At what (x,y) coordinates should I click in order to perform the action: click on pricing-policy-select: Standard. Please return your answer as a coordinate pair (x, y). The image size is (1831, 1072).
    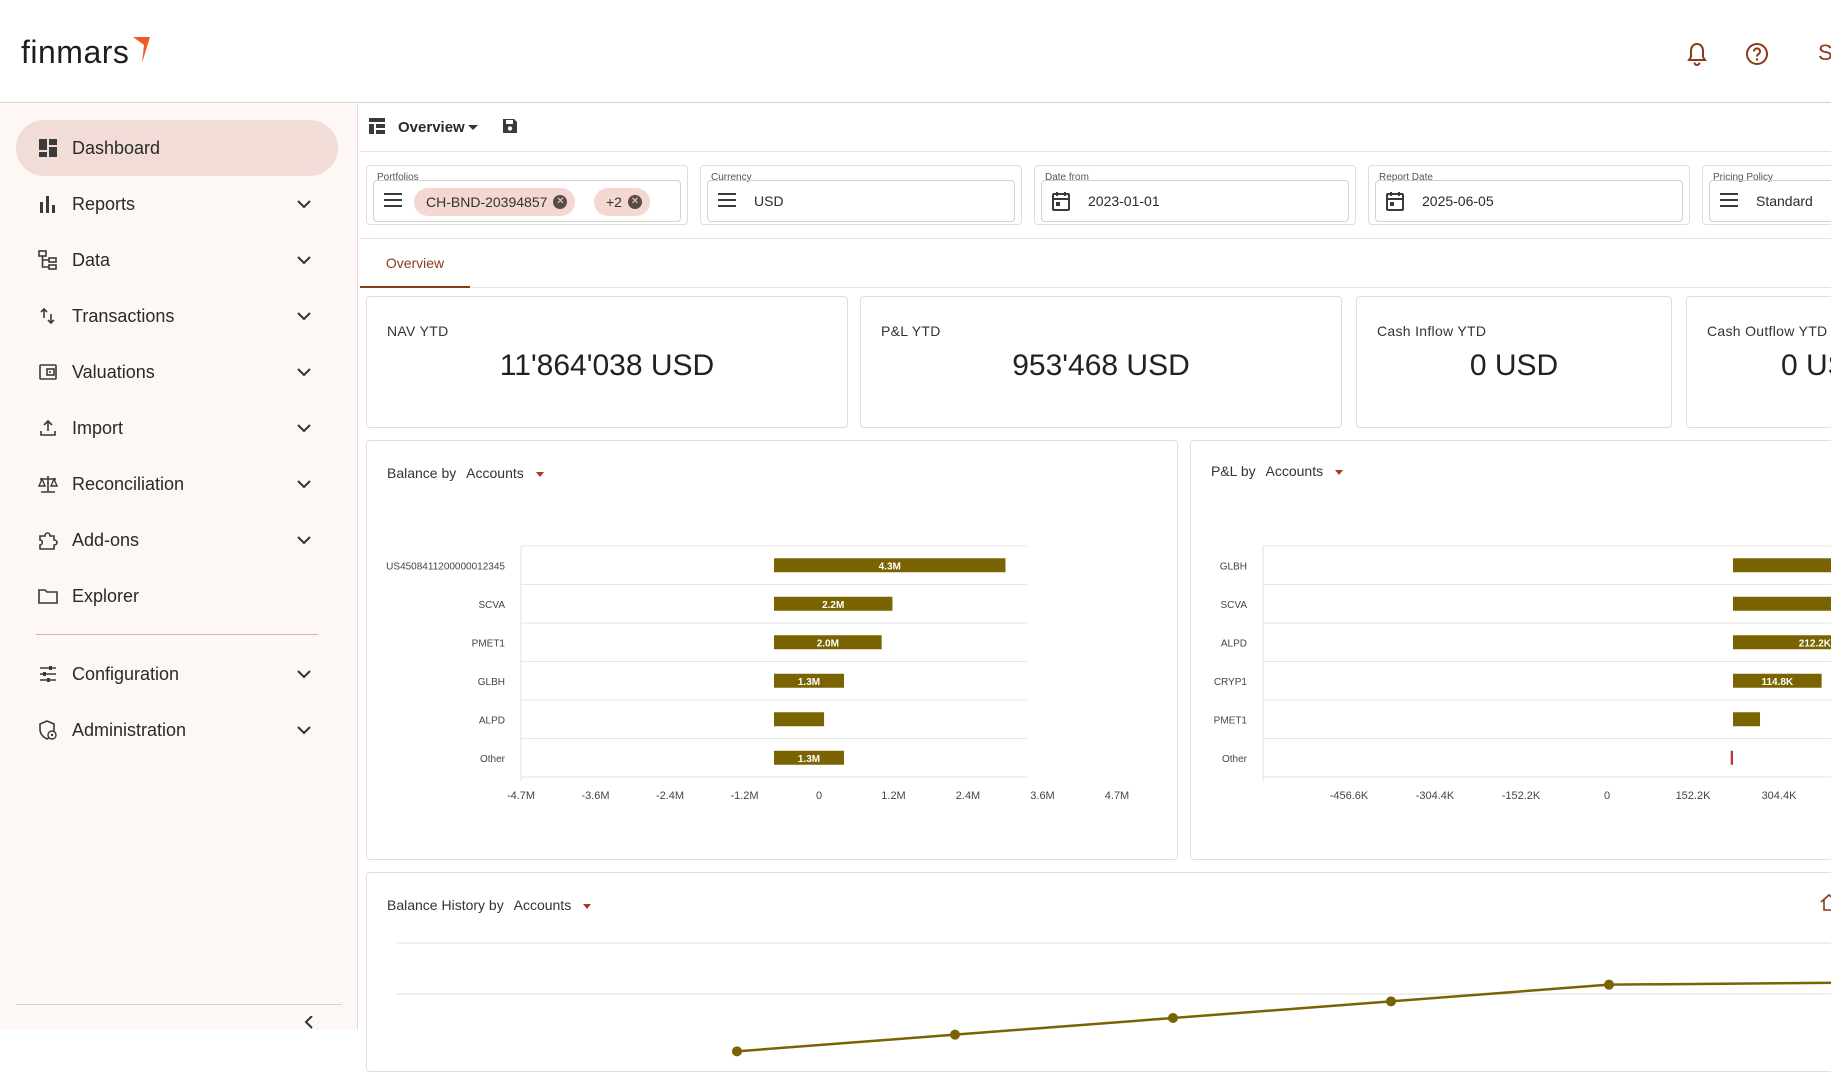
    Looking at the image, I should click on (1770, 201).